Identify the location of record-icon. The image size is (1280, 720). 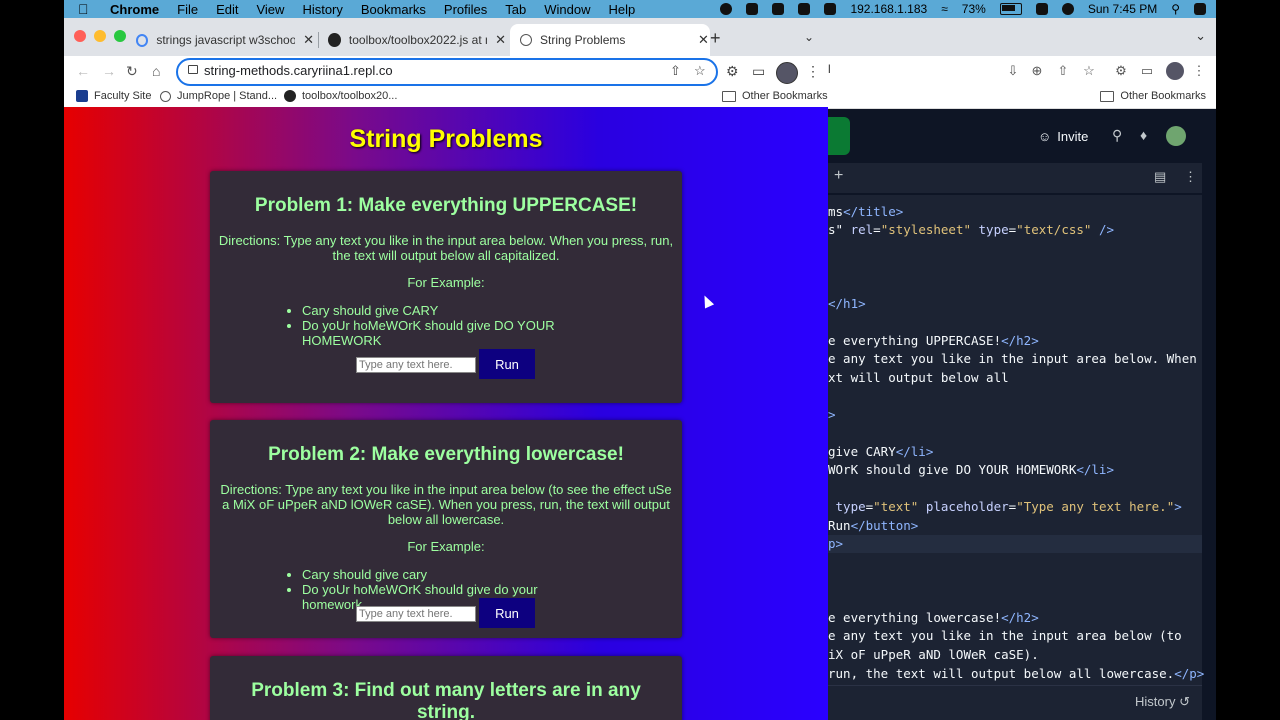
(726, 9).